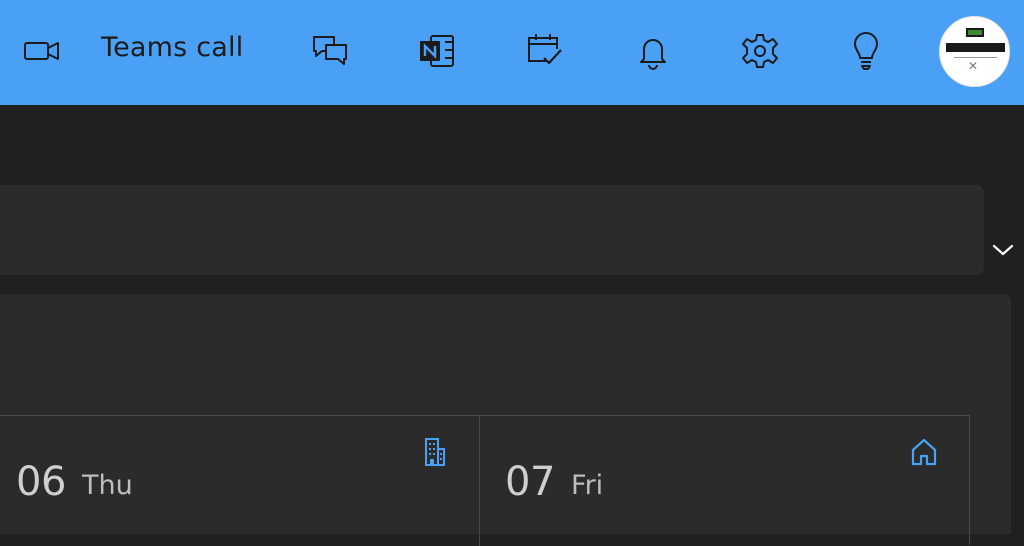  Describe the element at coordinates (544, 51) in the screenshot. I see `calendar-check-icon` at that location.